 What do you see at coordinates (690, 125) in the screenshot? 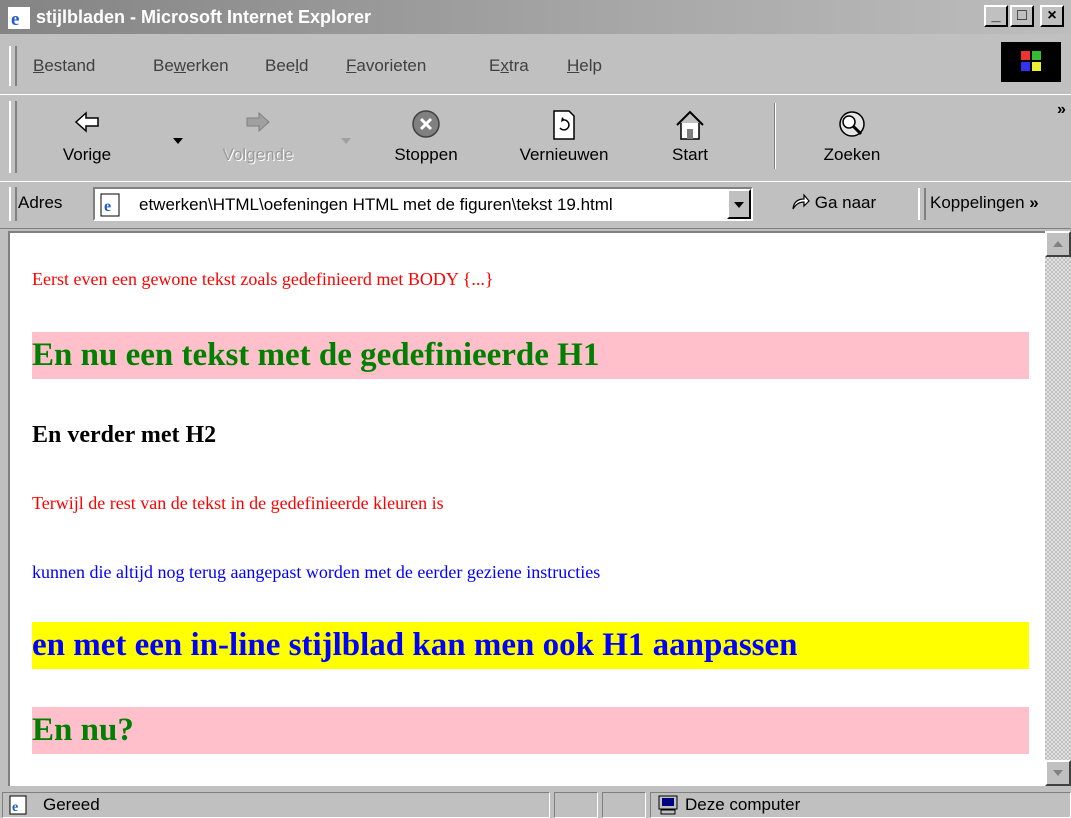
I see `home-icon` at bounding box center [690, 125].